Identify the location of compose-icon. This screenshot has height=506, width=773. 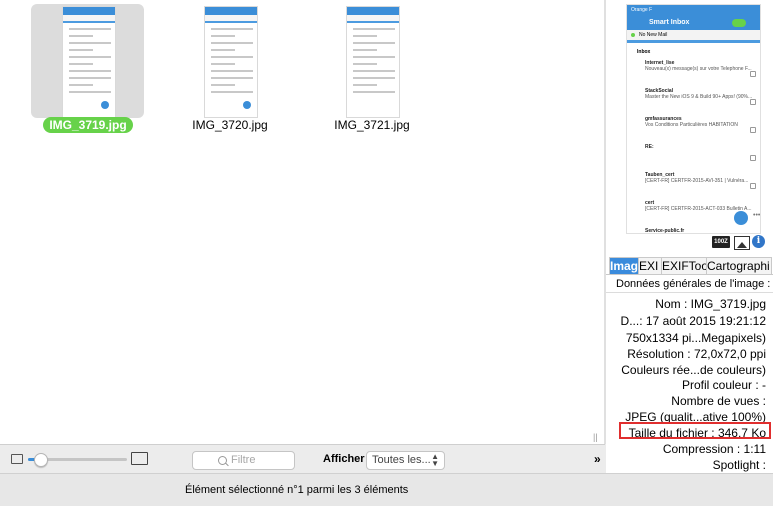
(741, 218).